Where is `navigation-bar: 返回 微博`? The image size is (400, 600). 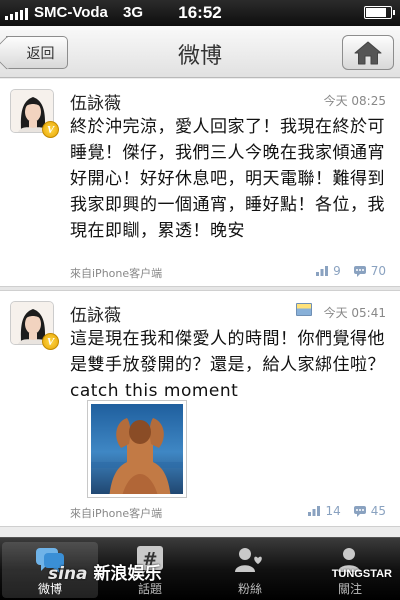 navigation-bar: 返回 微博 is located at coordinates (200, 52).